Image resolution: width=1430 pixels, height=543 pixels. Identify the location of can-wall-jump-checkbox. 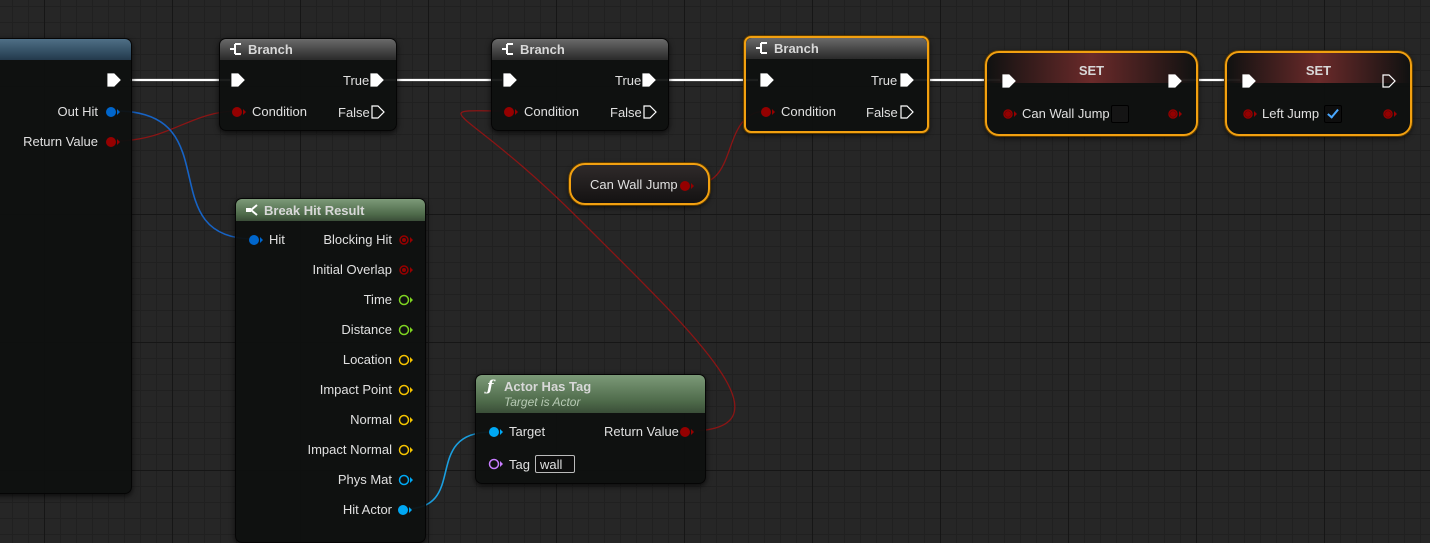
(1120, 114).